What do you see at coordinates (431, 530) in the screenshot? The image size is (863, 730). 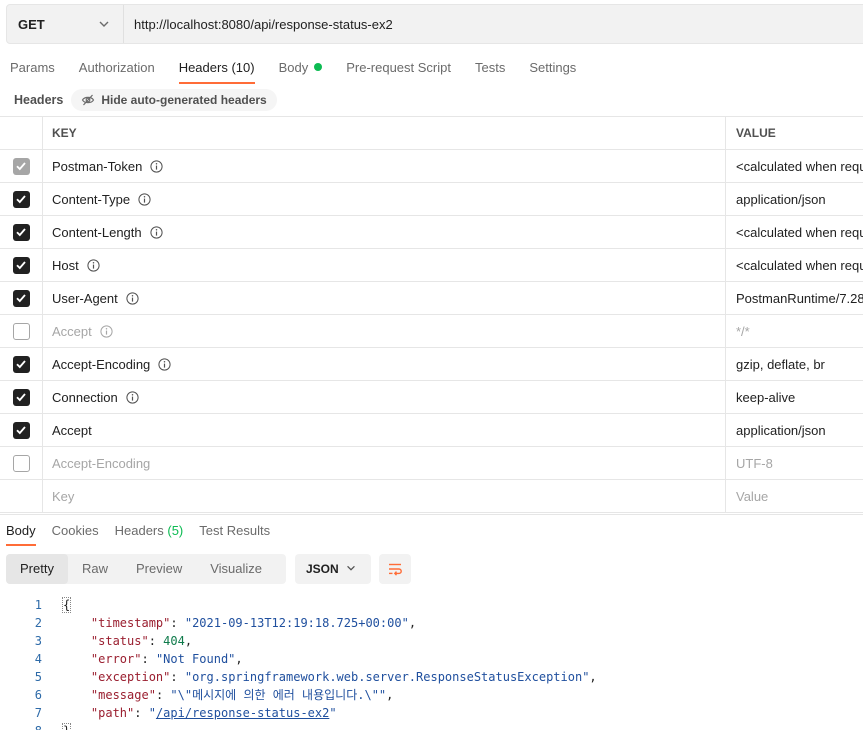 I see `response-tabs: Body Cookies Headers (5) Test Results` at bounding box center [431, 530].